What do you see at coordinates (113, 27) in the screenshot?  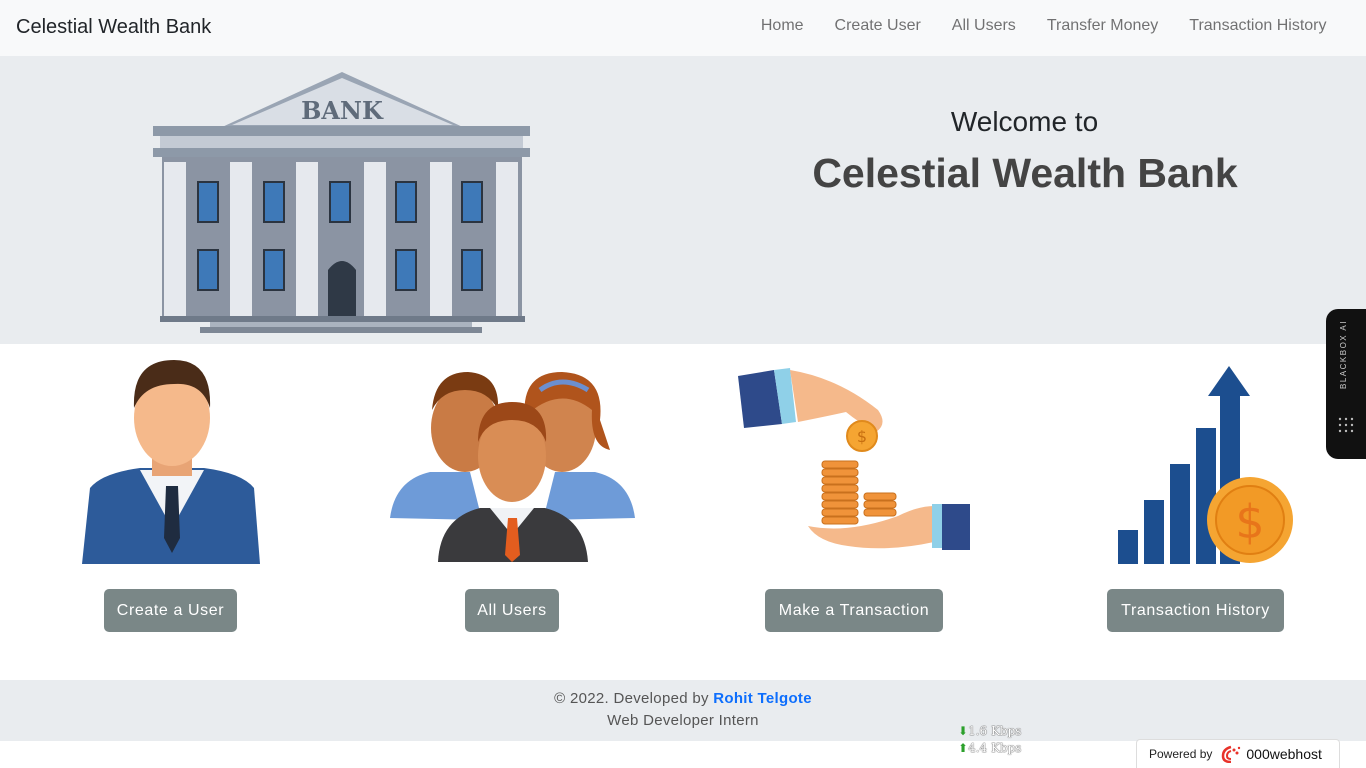 I see `navbar-brand: Celestial Wealth Bank` at bounding box center [113, 27].